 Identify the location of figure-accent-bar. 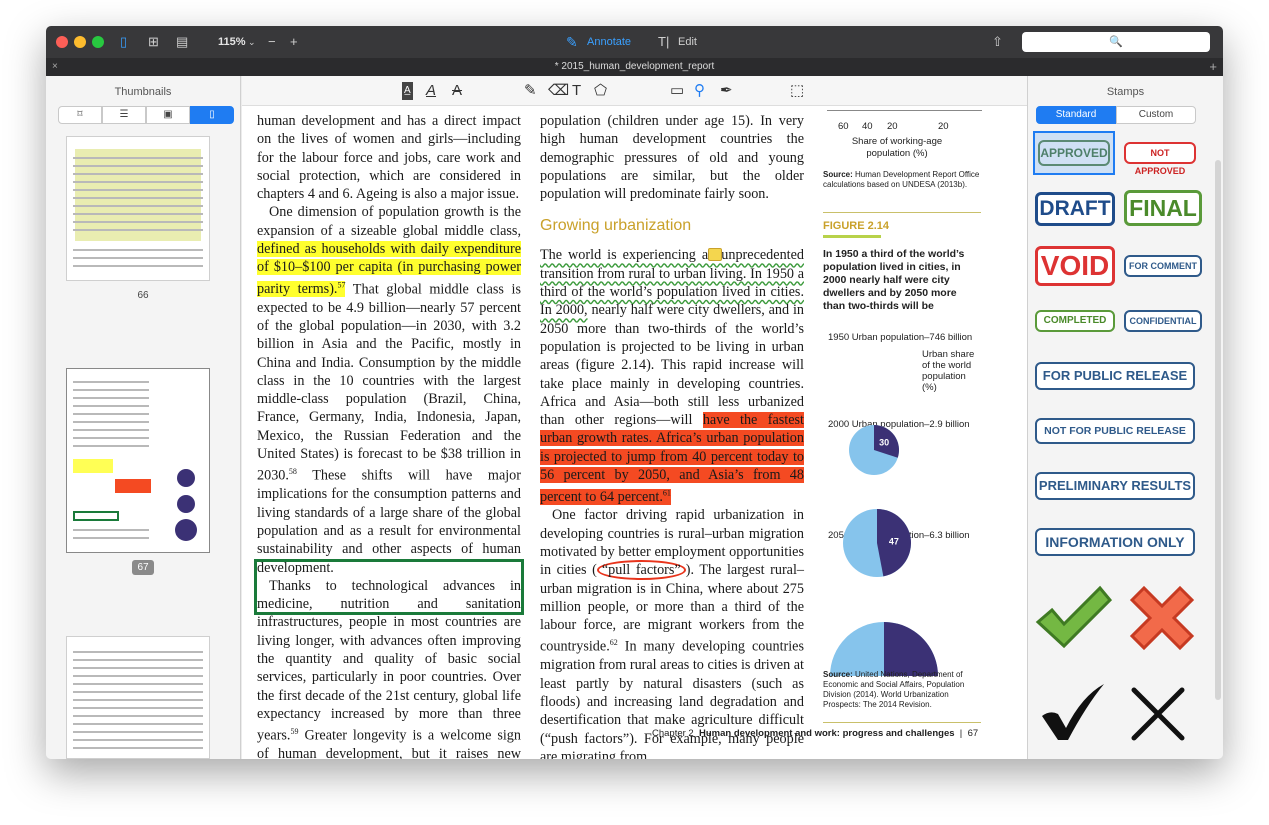
(852, 236).